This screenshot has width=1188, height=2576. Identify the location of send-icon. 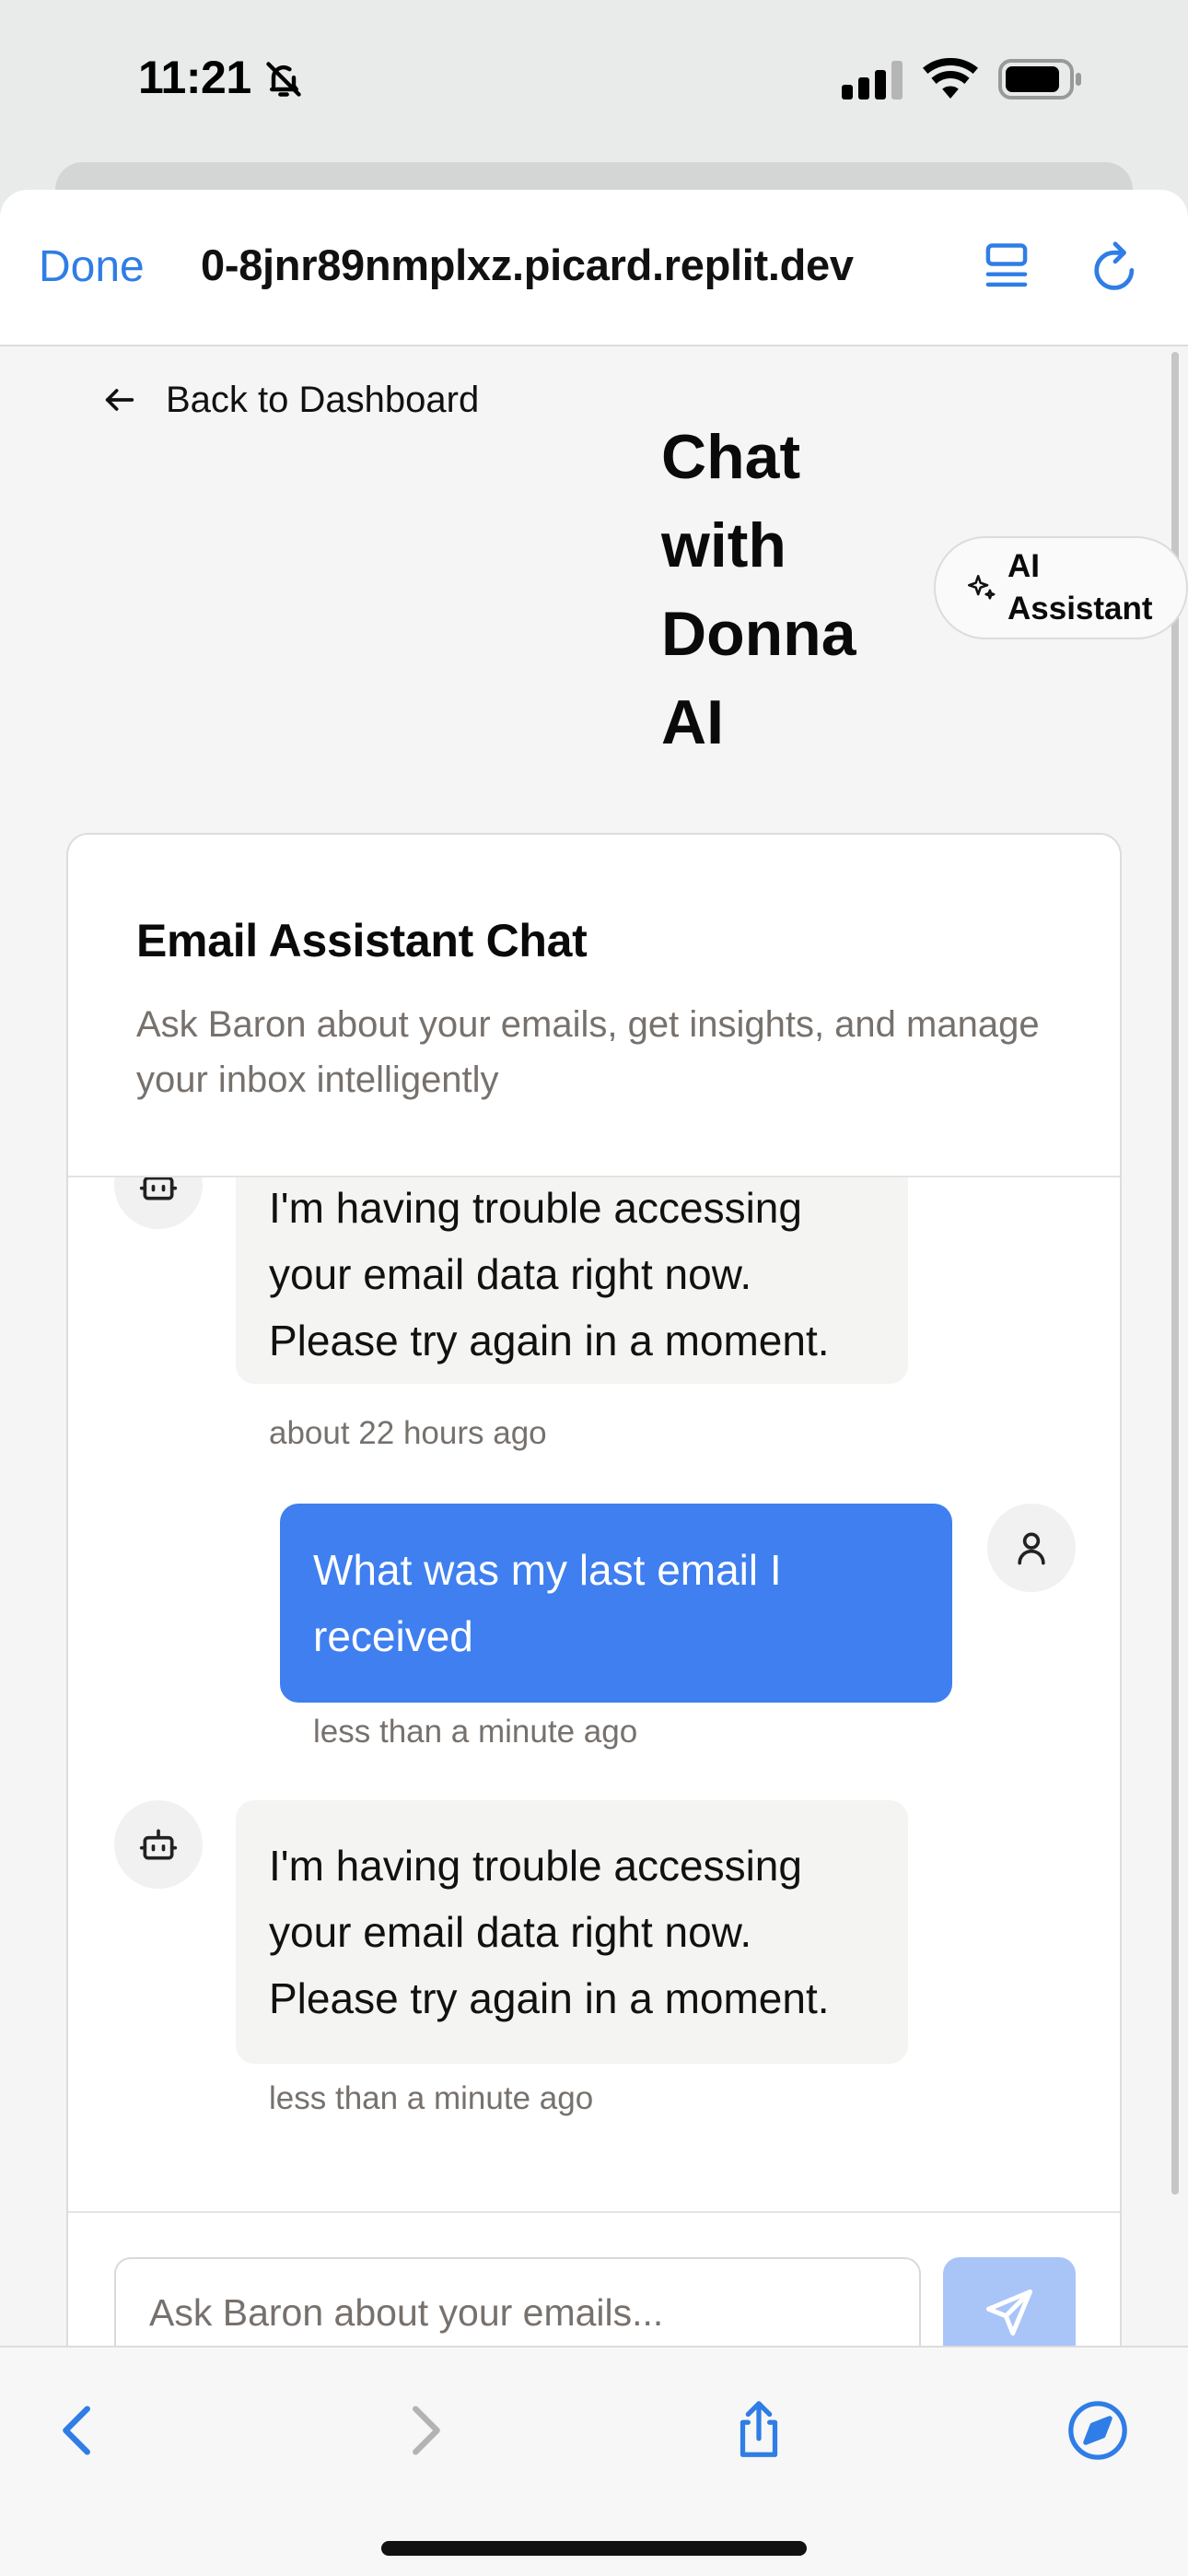
(1009, 2312).